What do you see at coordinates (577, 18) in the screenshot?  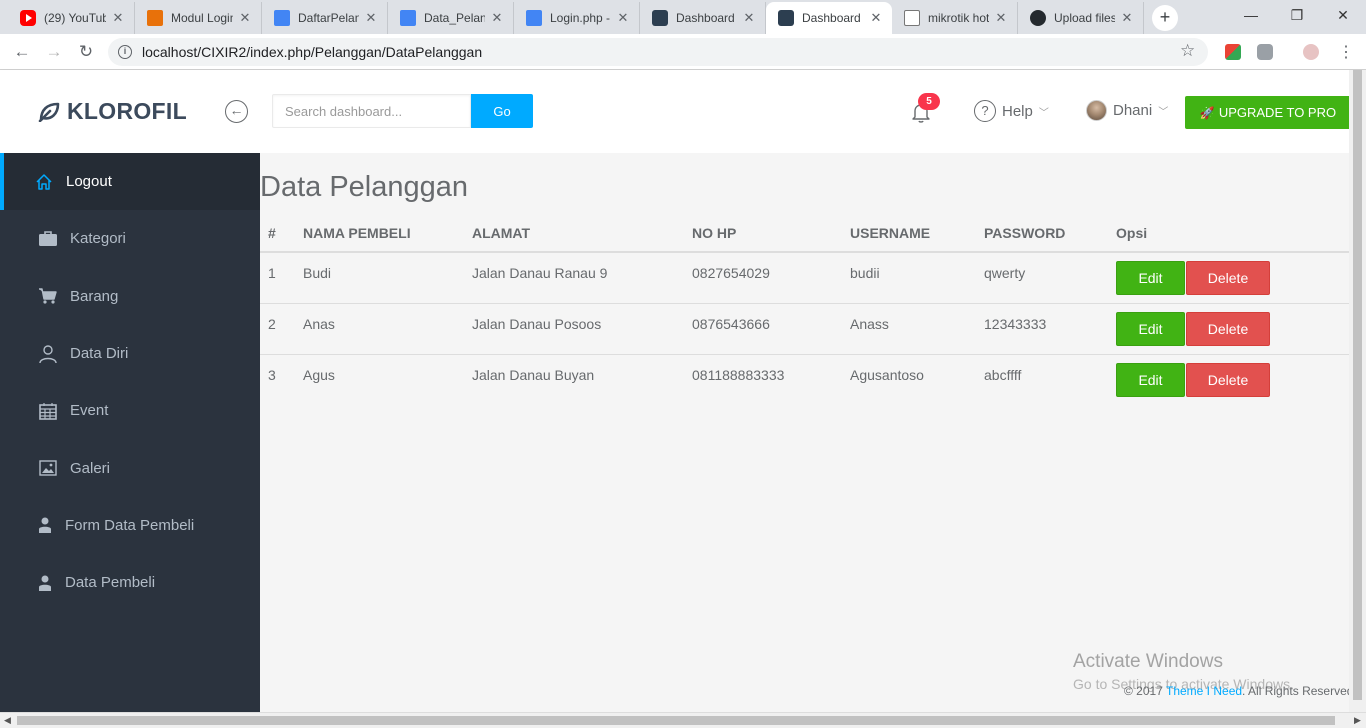 I see `browser-tab: Login.php - ✕` at bounding box center [577, 18].